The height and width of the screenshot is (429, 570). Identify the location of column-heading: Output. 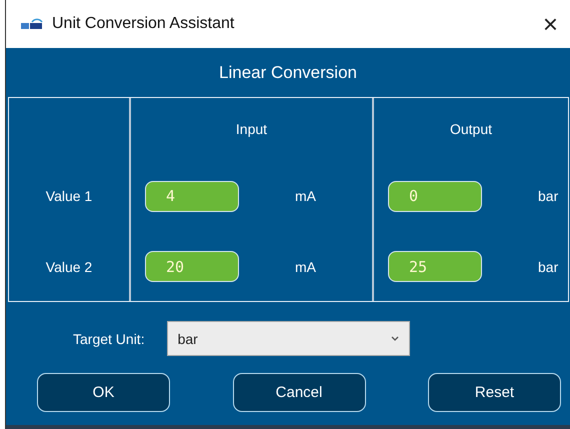
(471, 129).